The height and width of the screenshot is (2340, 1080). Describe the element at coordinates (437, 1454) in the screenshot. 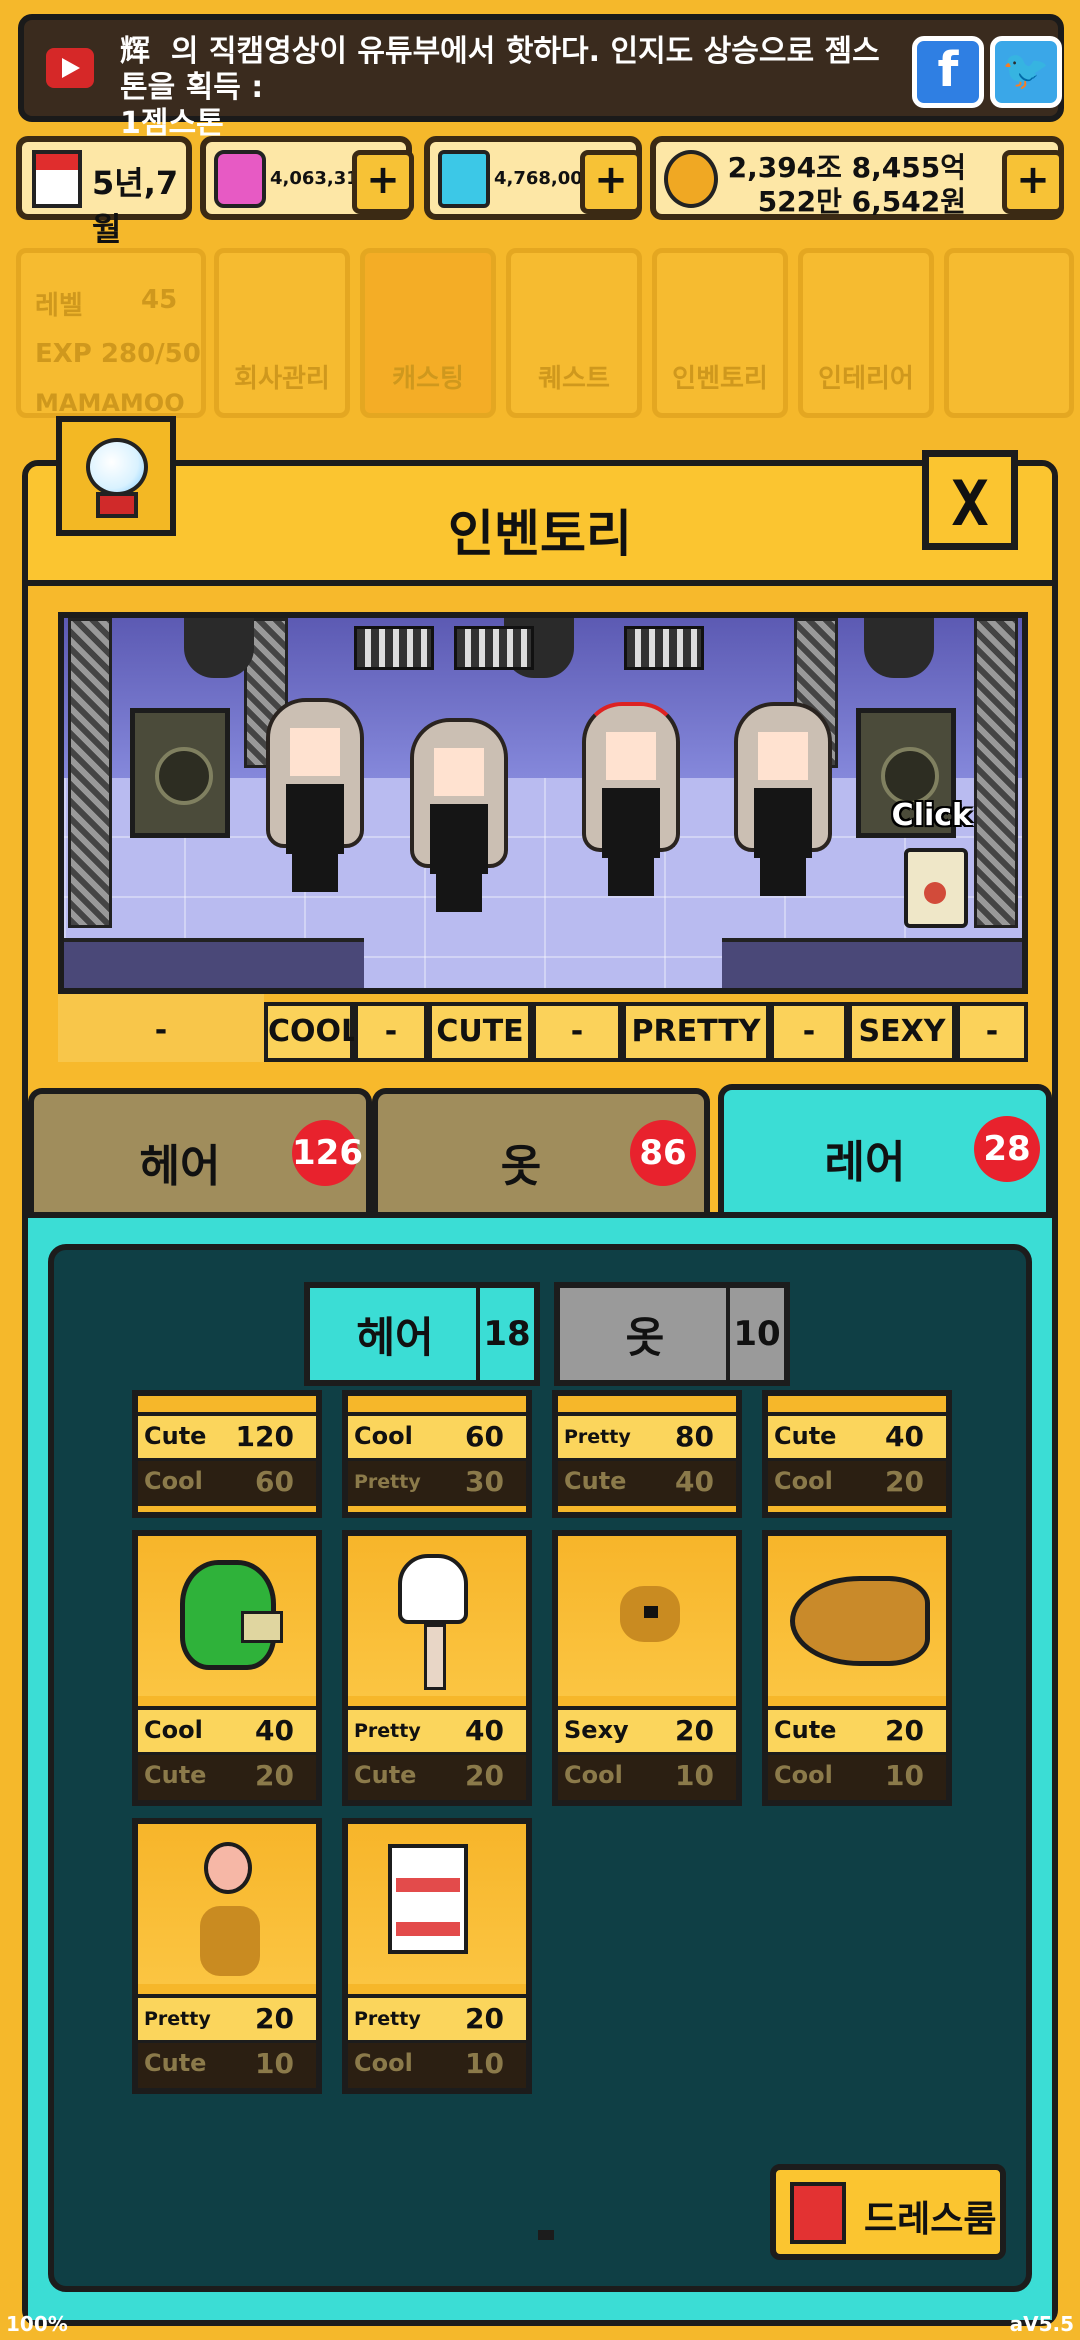

I see `item-card: Cool 60 Pretty 30` at that location.